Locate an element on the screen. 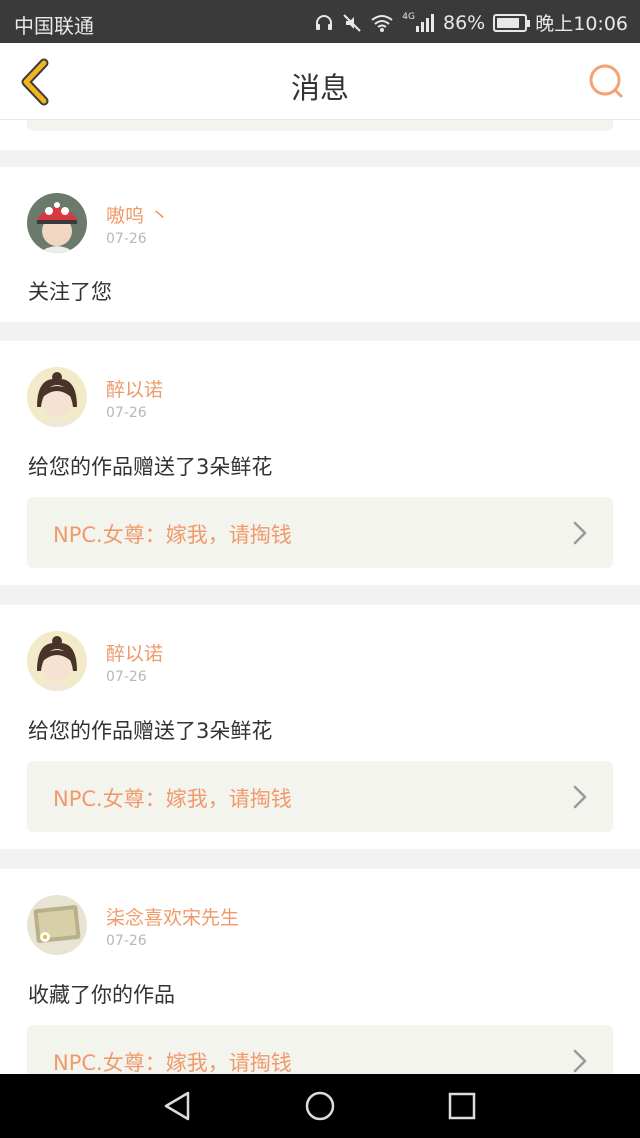  username: 柒念喜欢宋先生 is located at coordinates (172, 916).